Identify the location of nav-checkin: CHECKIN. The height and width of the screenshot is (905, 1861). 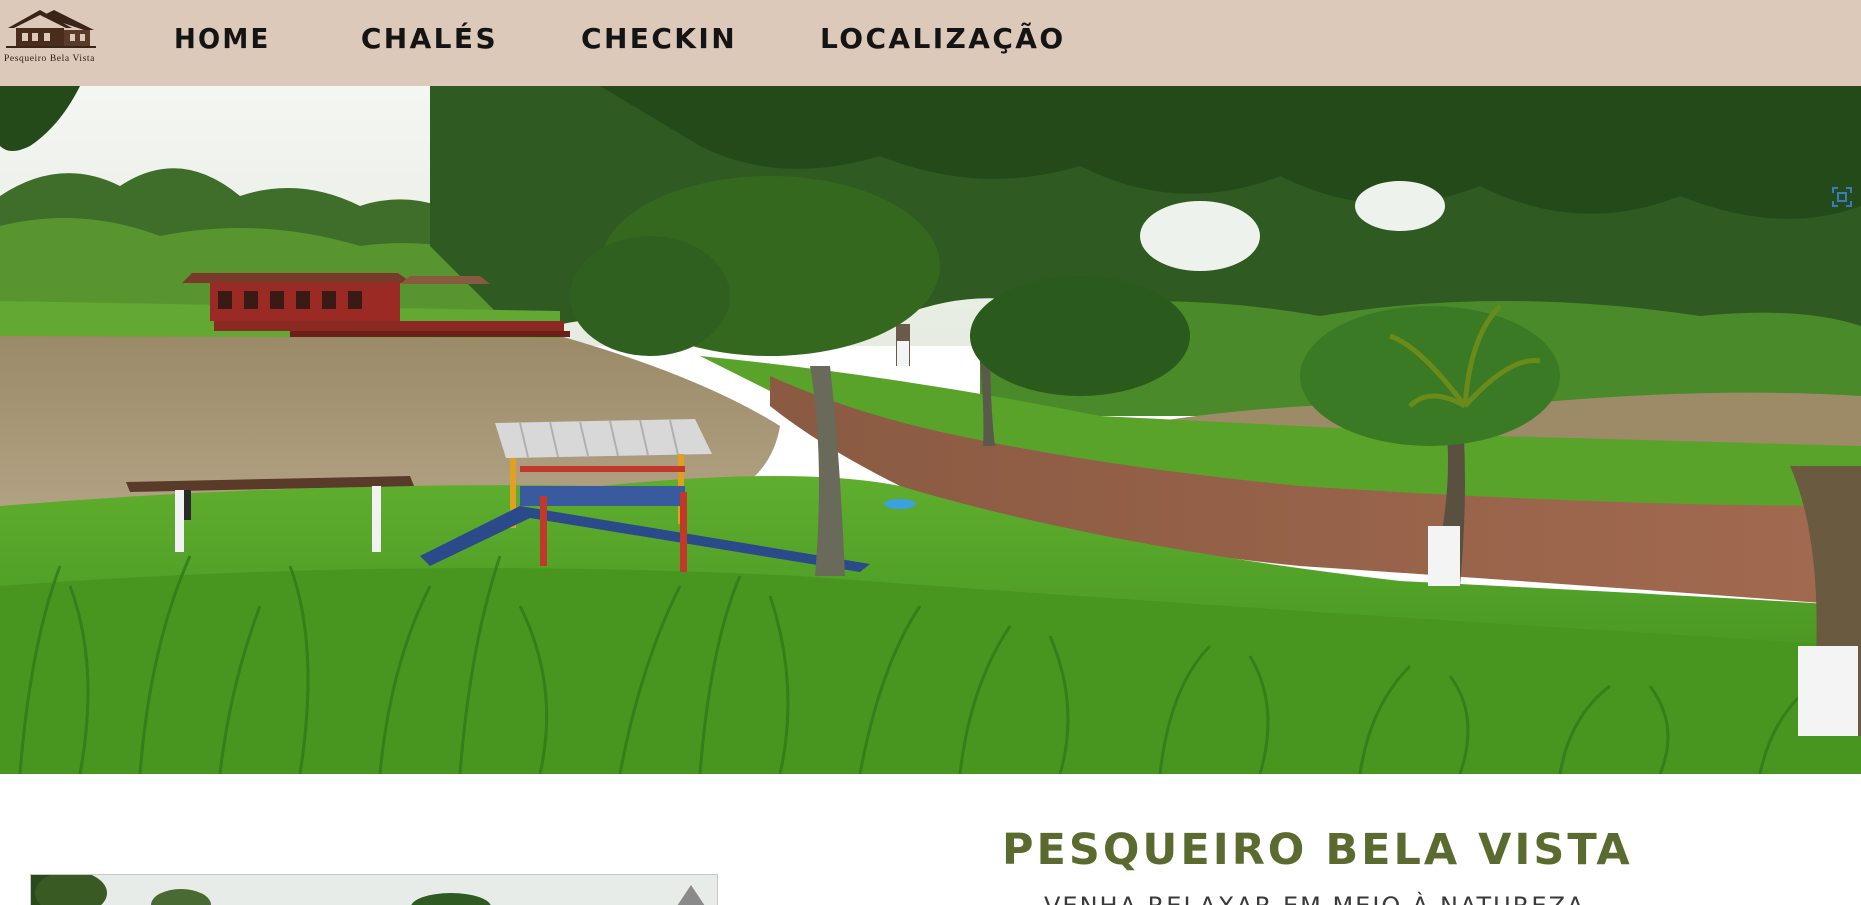
(659, 39).